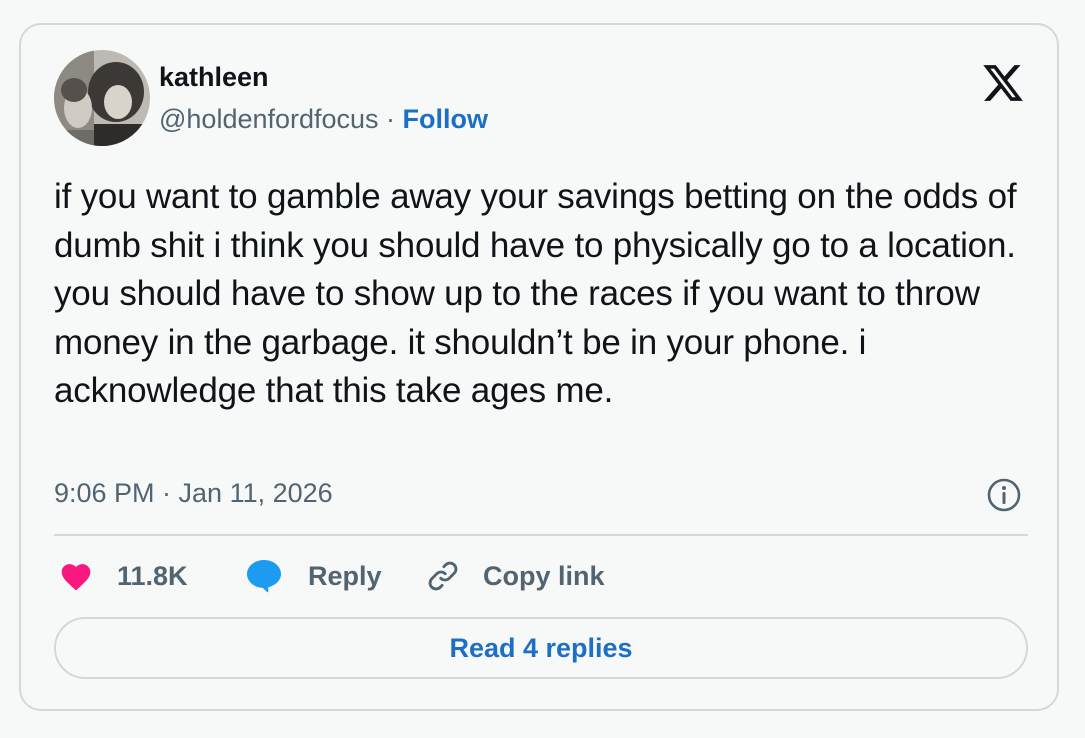 The width and height of the screenshot is (1085, 738). I want to click on author-display-name: kathleen, so click(214, 77).